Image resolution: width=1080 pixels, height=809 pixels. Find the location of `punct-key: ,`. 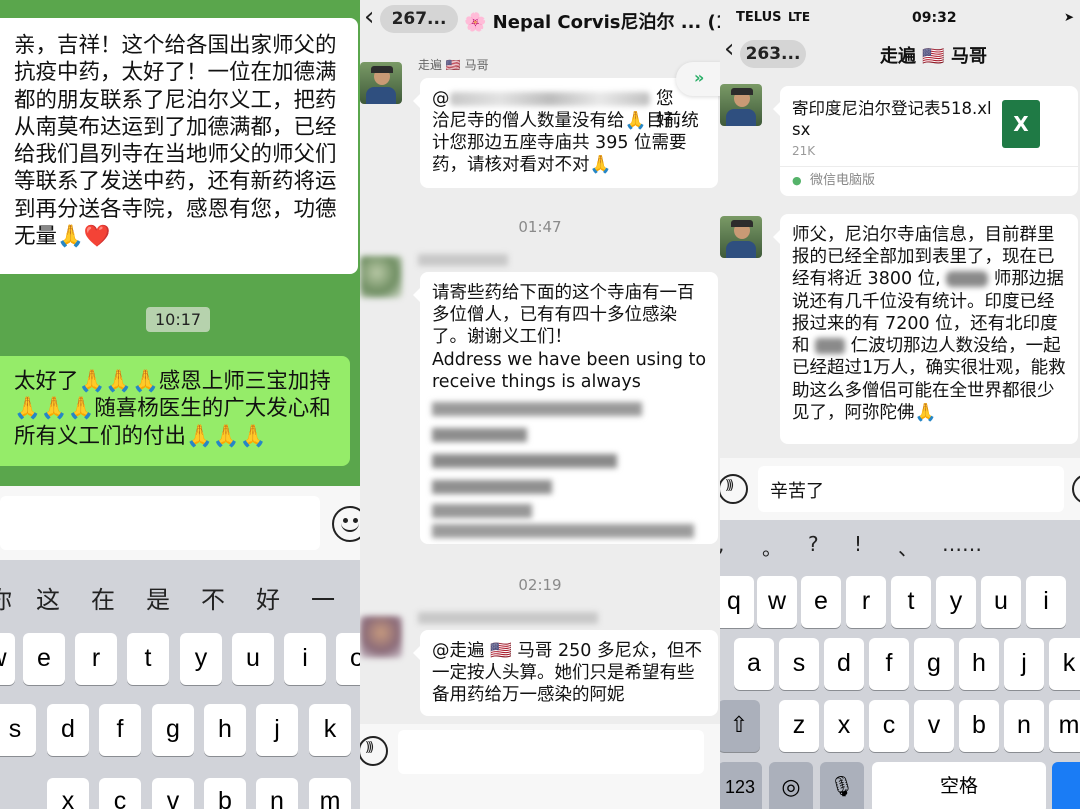

punct-key: , is located at coordinates (722, 544).